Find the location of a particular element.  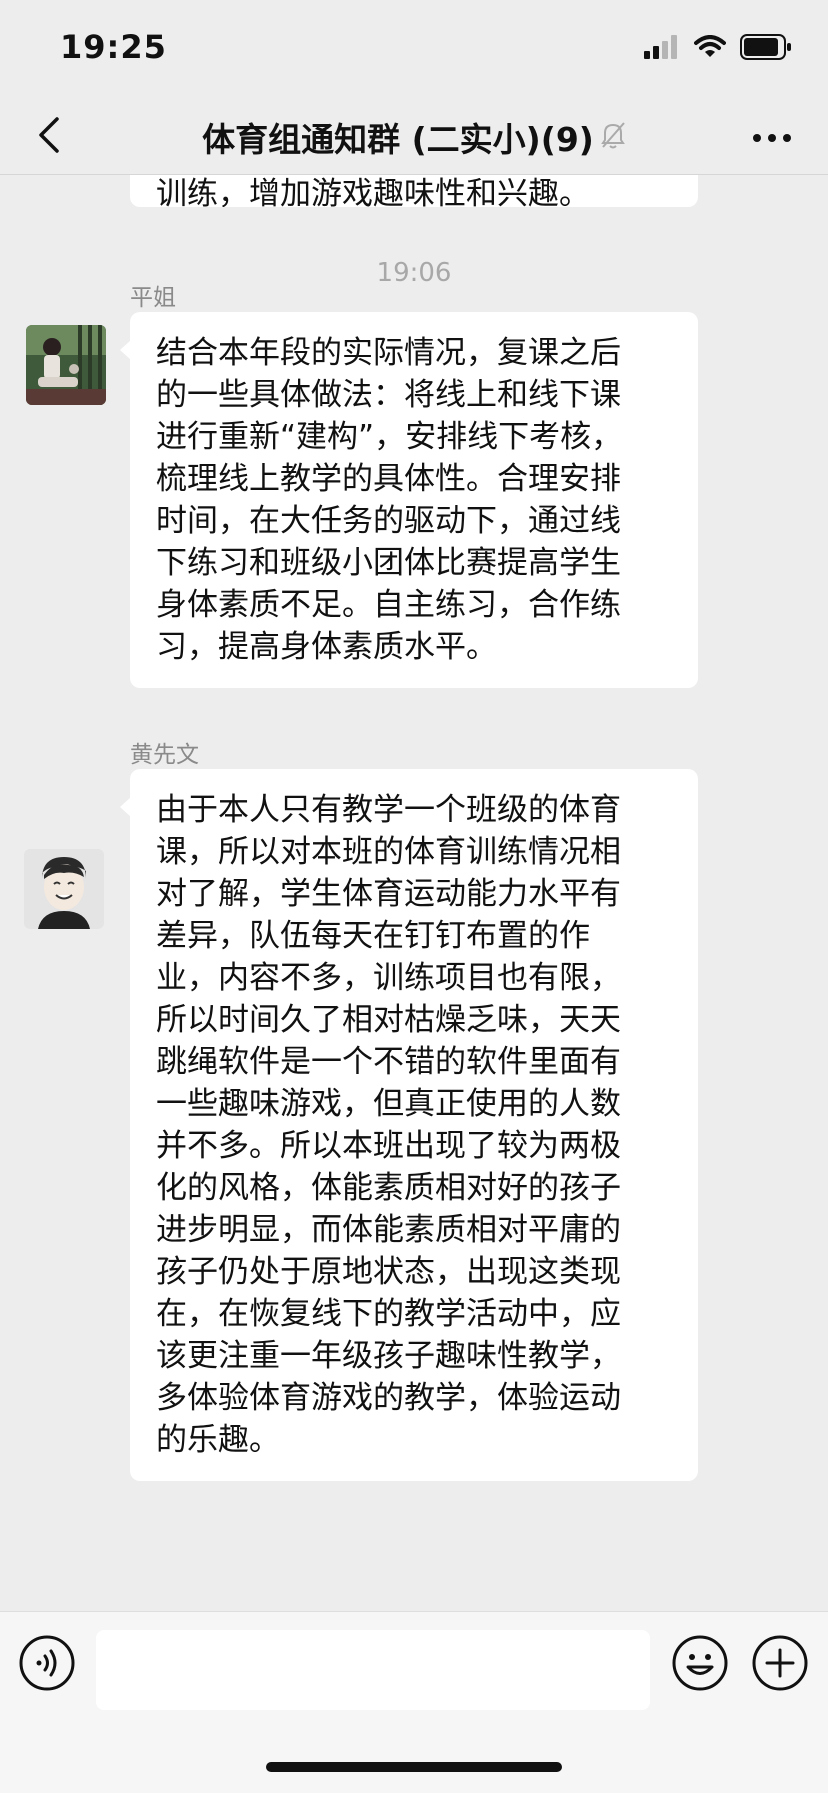

wifi-icon is located at coordinates (710, 49).